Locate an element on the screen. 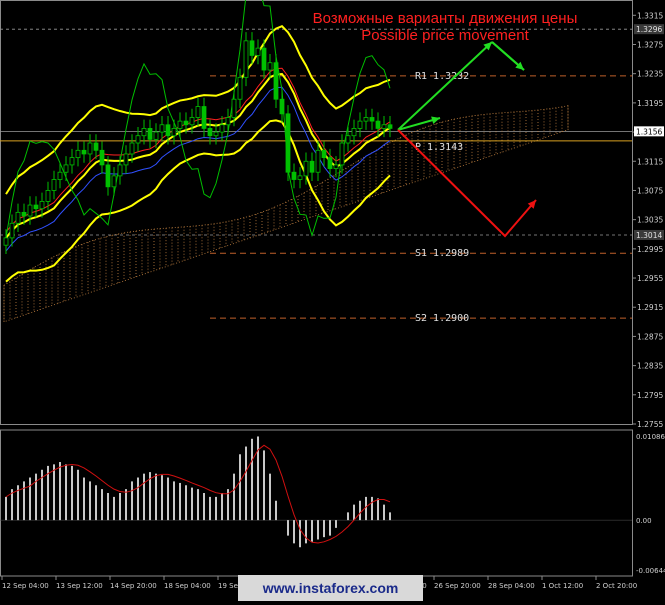  y-tick-label: 1.2875 is located at coordinates (650, 336).